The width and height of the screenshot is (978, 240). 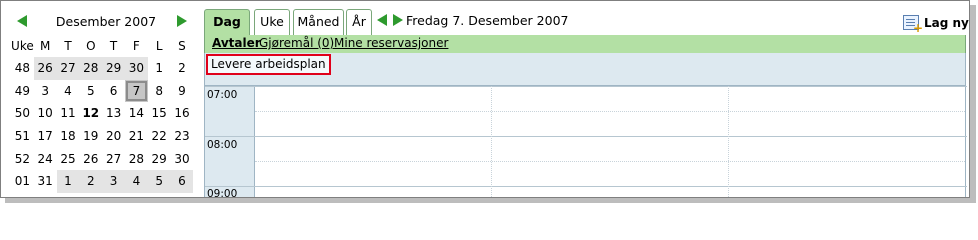 What do you see at coordinates (22, 181) in the screenshot?
I see `week-number: 01` at bounding box center [22, 181].